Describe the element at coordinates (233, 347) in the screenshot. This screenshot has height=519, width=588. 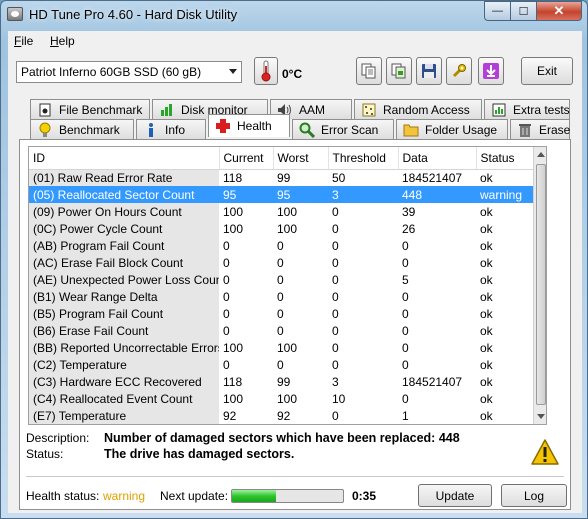
I see `cell-current: 100` at that location.